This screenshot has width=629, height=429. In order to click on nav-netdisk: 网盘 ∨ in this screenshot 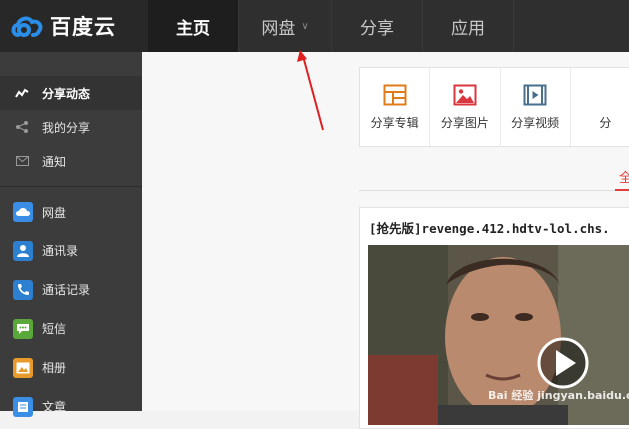, I will do `click(285, 26)`.